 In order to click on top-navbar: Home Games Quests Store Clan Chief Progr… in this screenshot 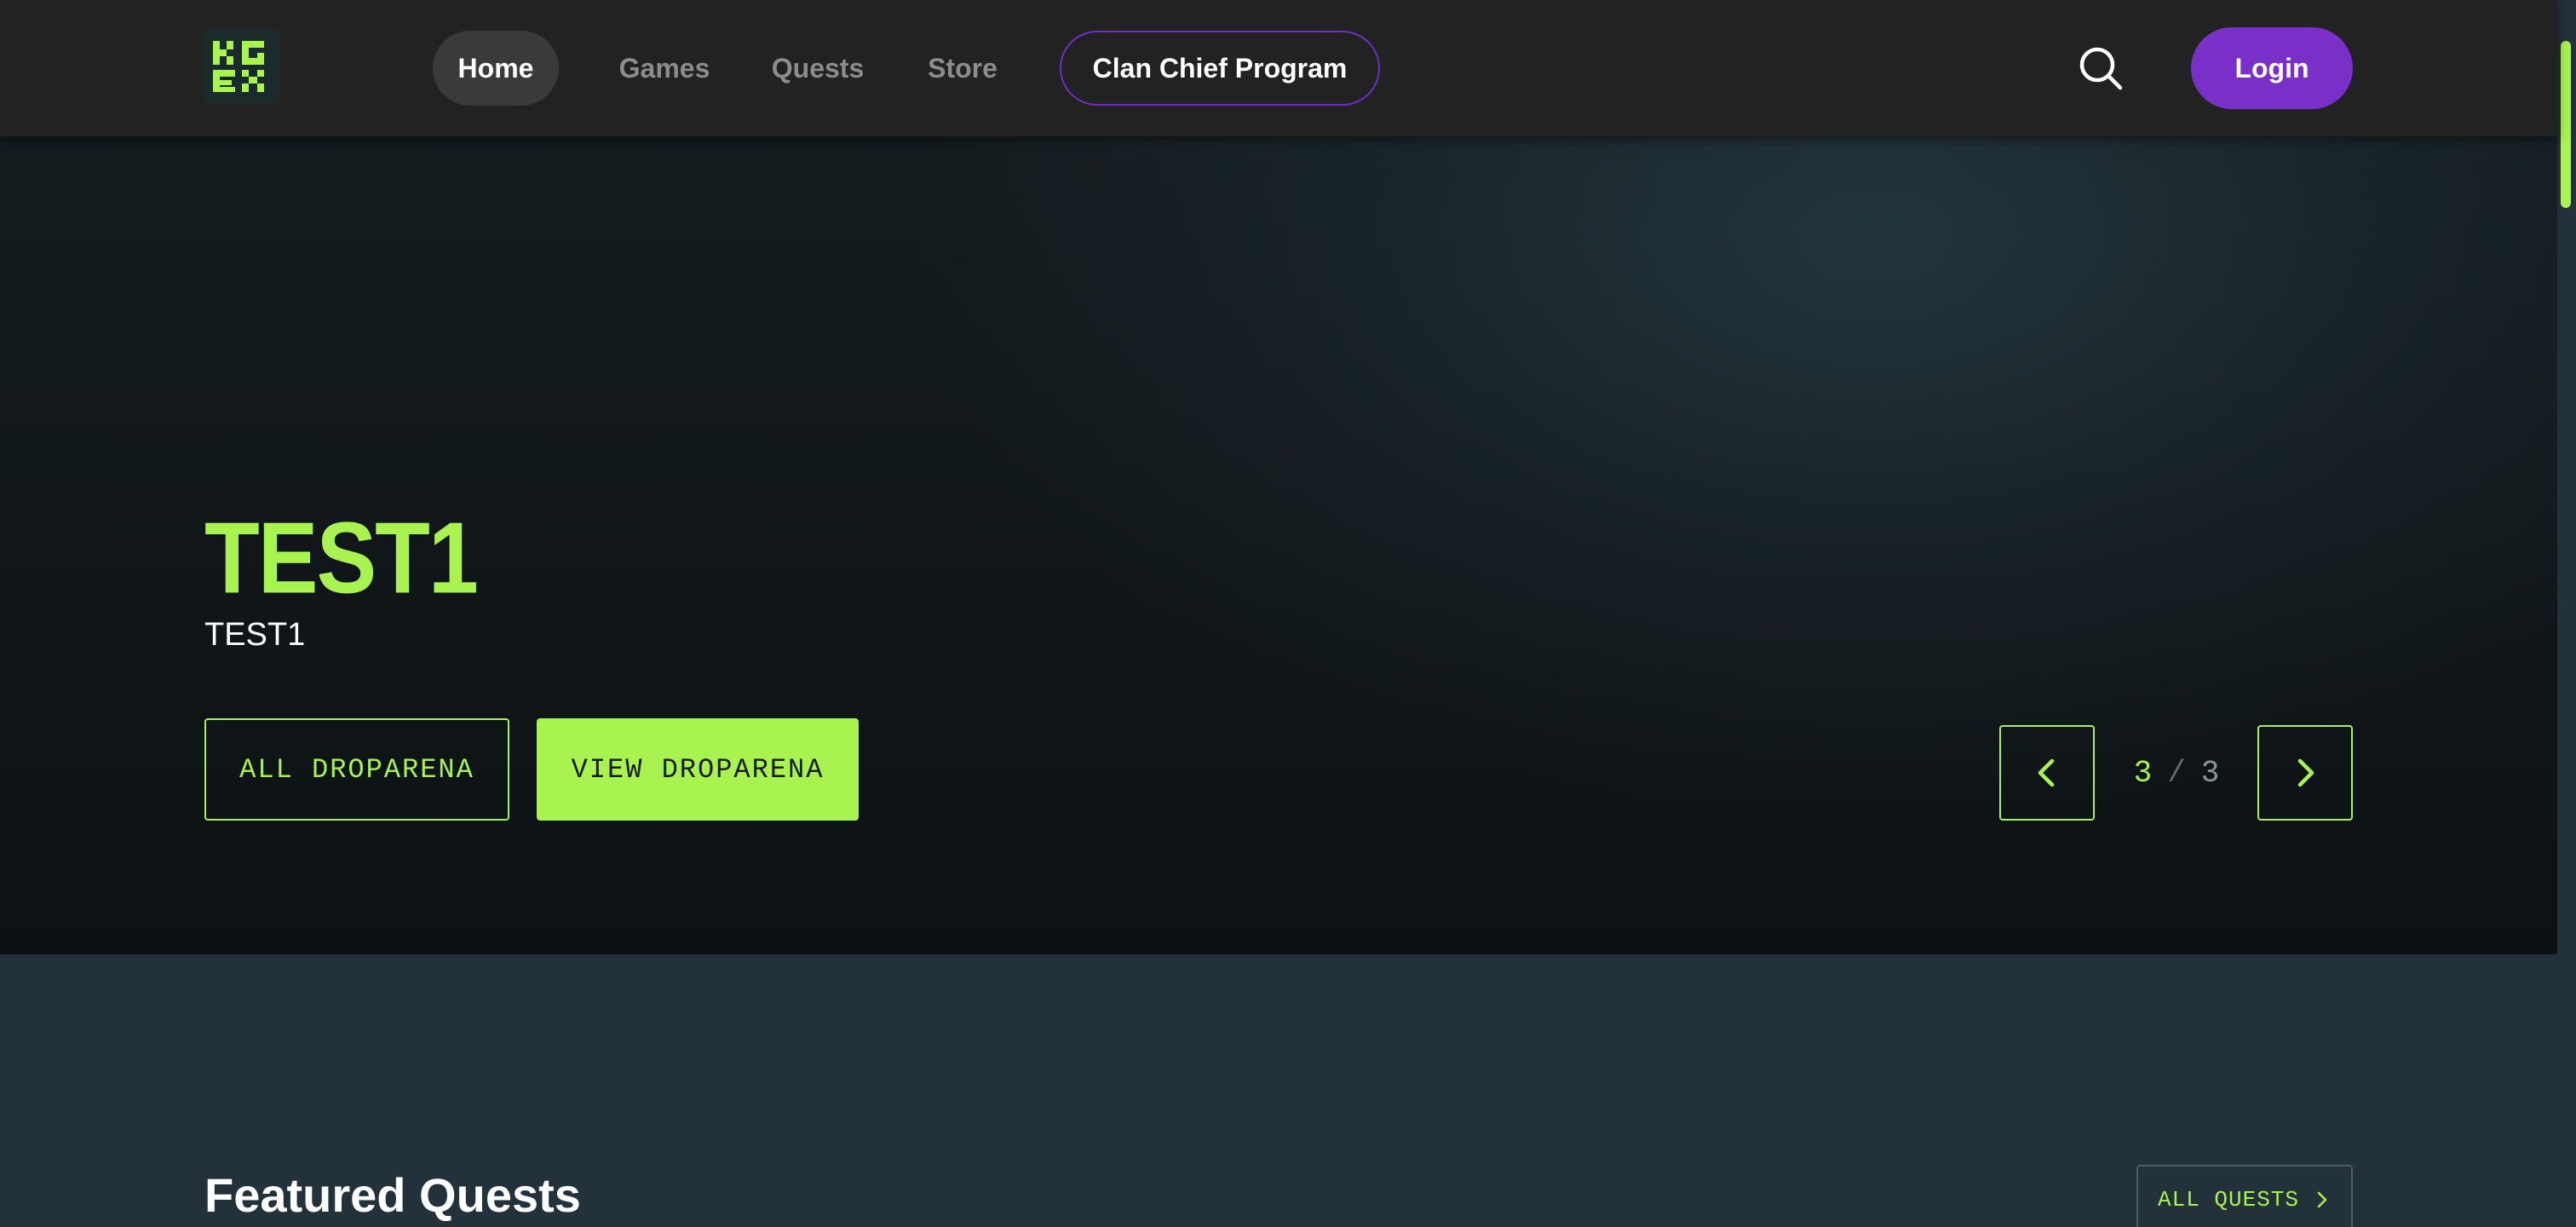, I will do `click(1279, 68)`.